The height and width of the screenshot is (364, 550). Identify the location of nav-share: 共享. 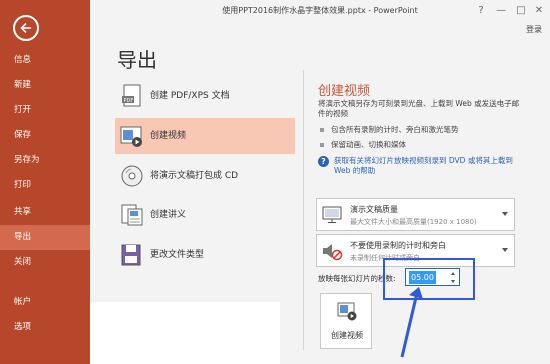
(45, 212).